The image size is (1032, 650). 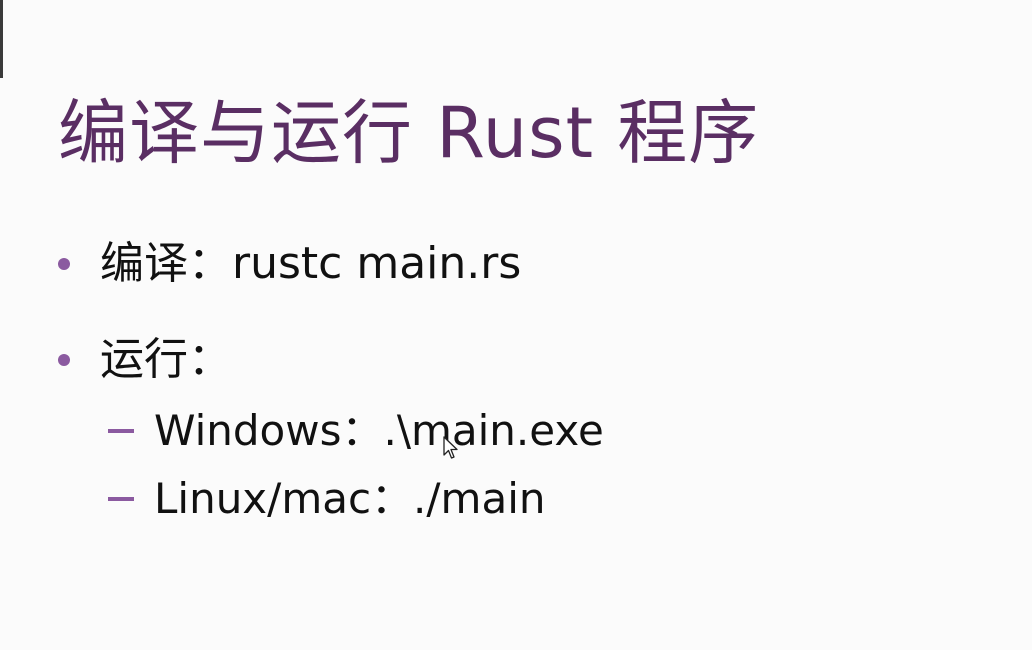 I want to click on bullet-item-compile: 编译：rustc main.rs, so click(x=289, y=264).